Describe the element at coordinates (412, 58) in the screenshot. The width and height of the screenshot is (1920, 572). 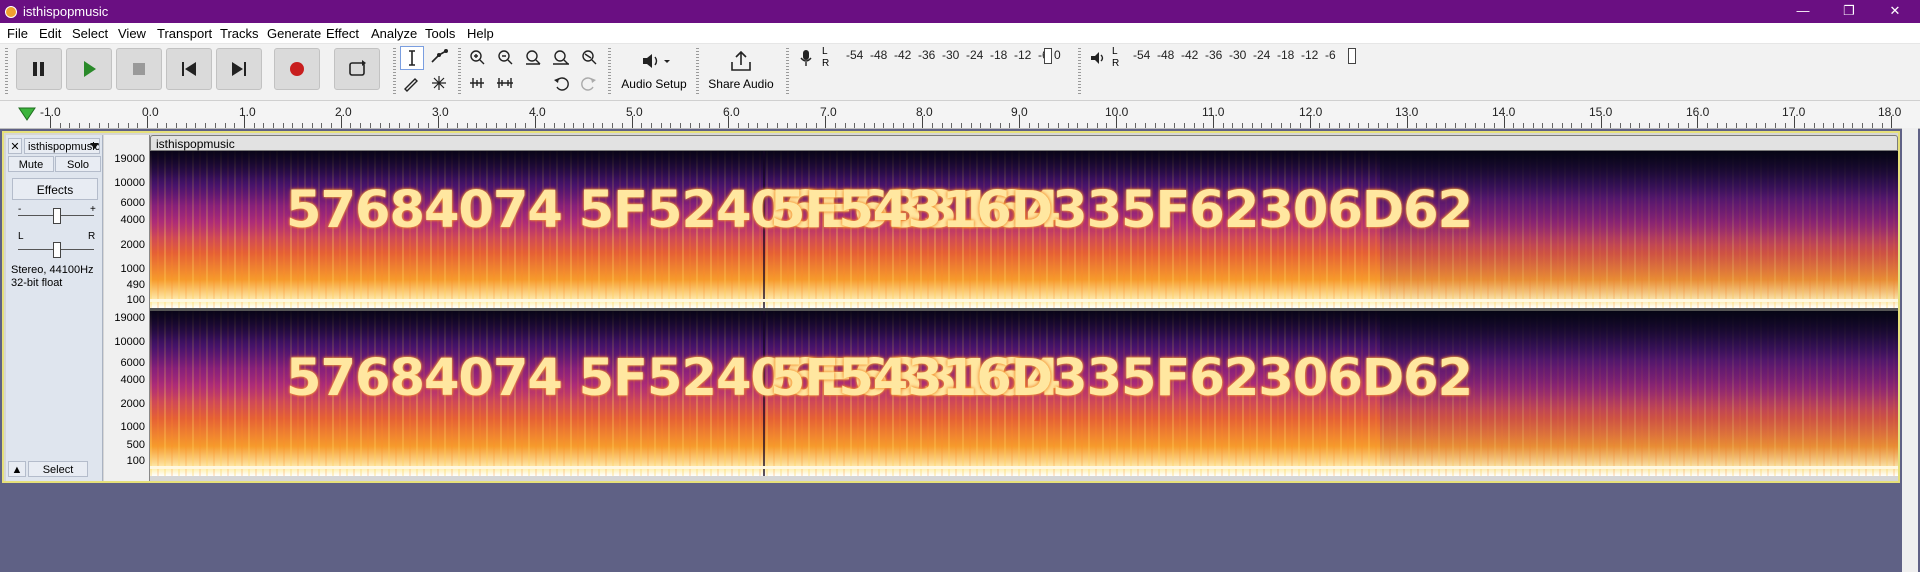
I see `selection-tool-button` at that location.